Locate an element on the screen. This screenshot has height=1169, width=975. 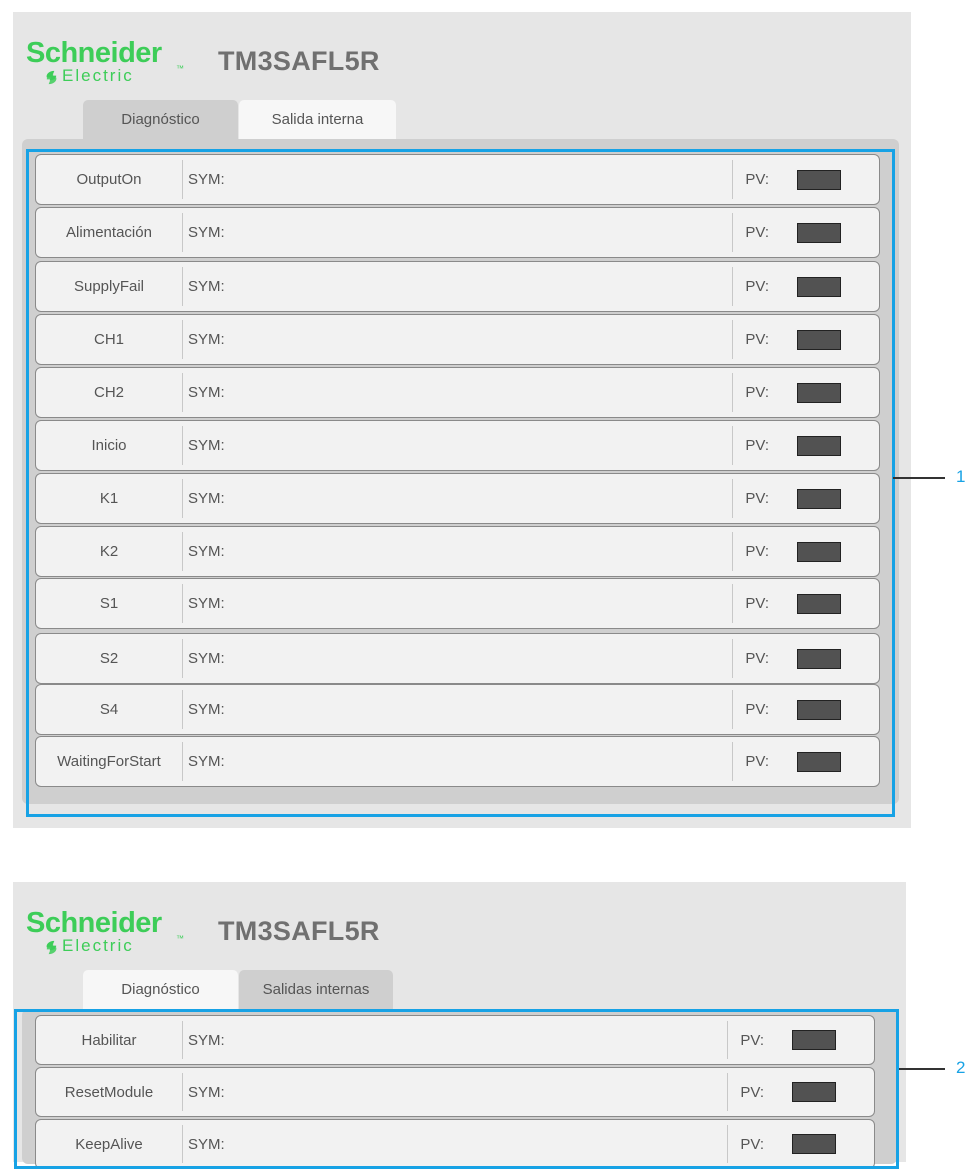
callout-number-1: 1 is located at coordinates (961, 476).